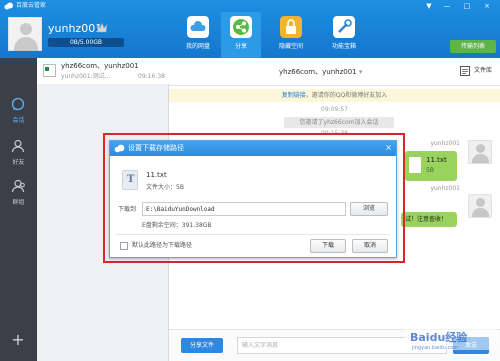 This screenshot has height=361, width=500. What do you see at coordinates (339, 122) in the screenshot?
I see `system-message: 您邀请了yhz66com加入会话` at bounding box center [339, 122].